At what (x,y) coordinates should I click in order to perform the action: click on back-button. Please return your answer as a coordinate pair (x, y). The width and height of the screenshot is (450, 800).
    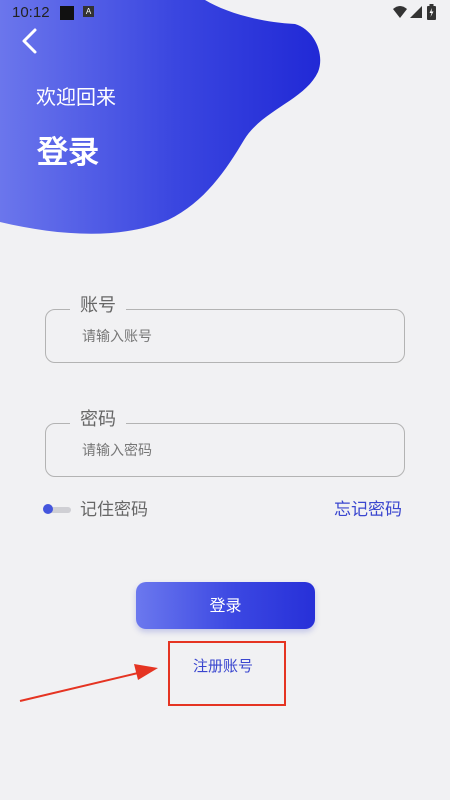
    Looking at the image, I should click on (30, 41).